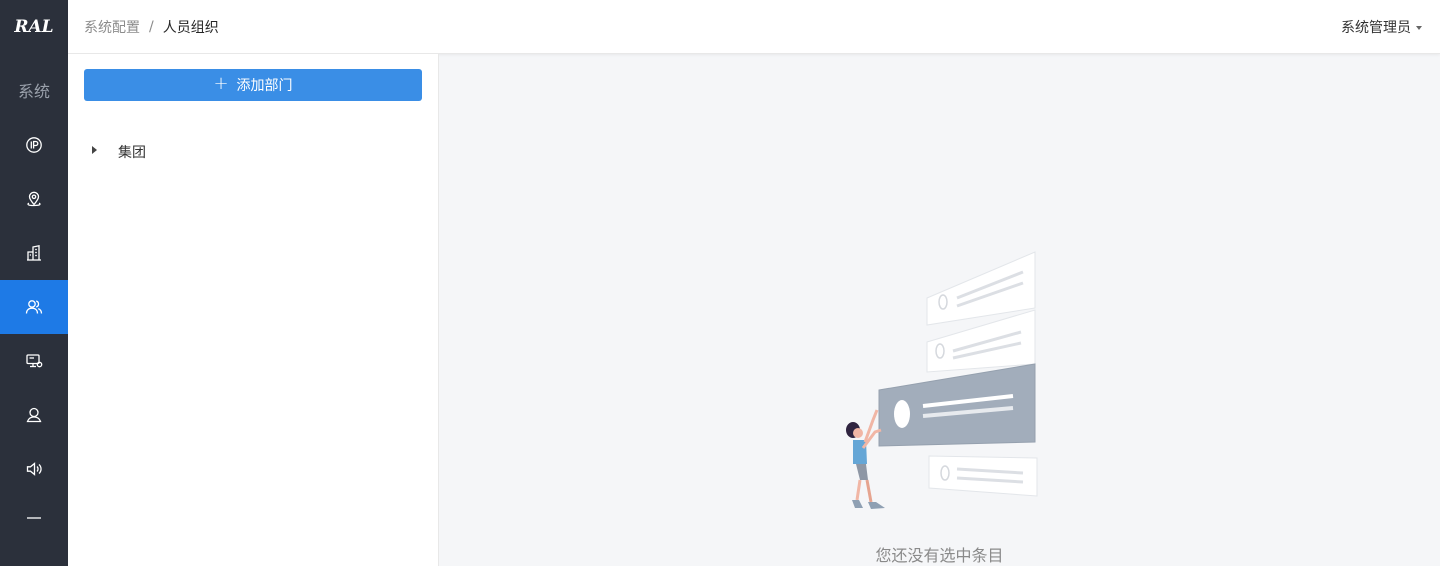 This screenshot has height=566, width=1440. I want to click on caret-right-icon, so click(94, 150).